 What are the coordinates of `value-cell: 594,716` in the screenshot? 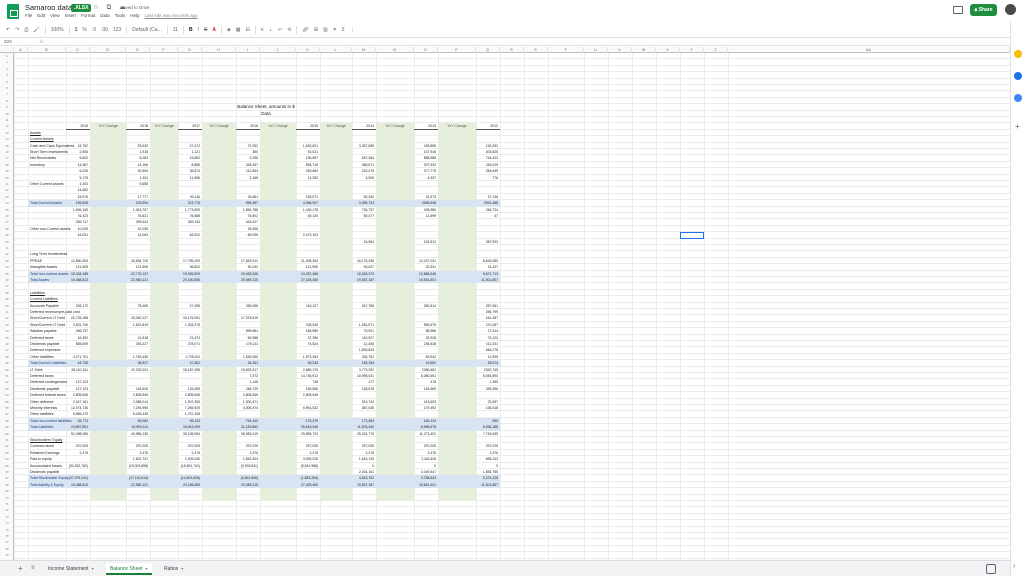 It's located at (307, 165).